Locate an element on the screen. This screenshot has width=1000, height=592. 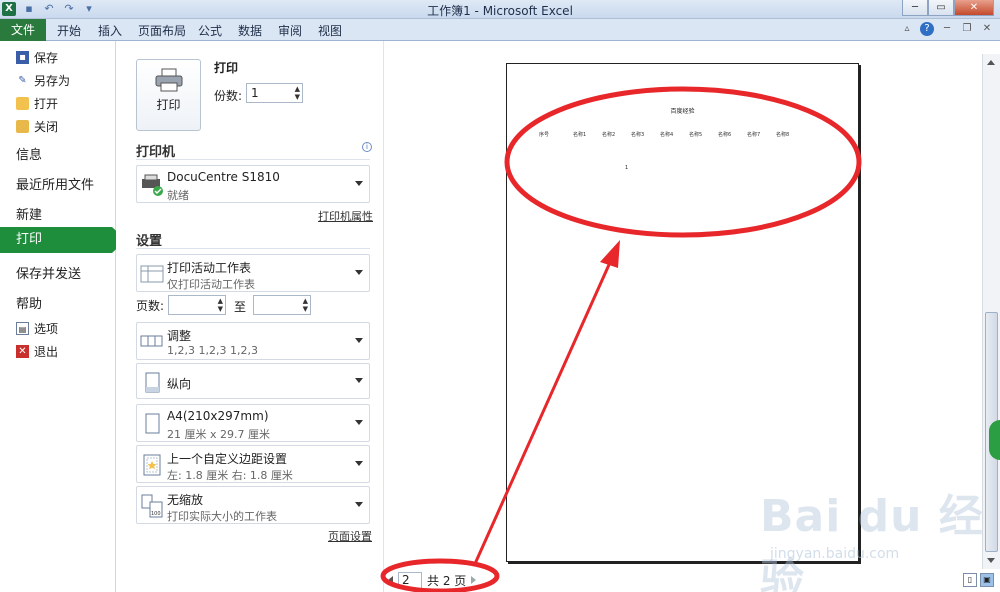
nav-close: 关闭 is located at coordinates (37, 126).